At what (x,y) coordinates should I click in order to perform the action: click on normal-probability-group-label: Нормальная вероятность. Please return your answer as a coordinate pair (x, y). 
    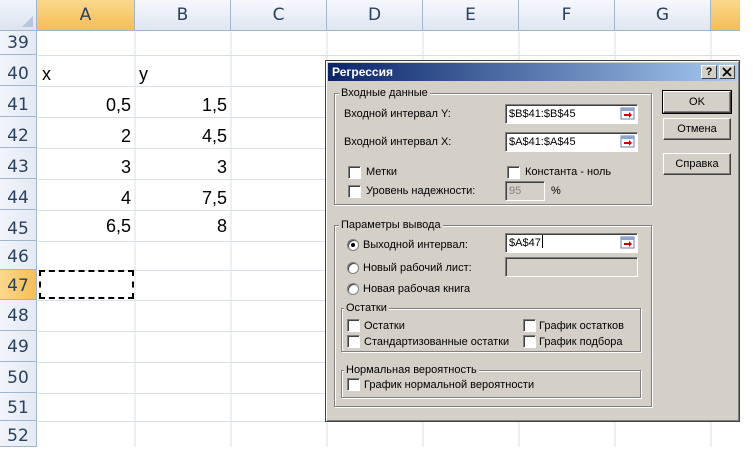
    Looking at the image, I should click on (411, 370).